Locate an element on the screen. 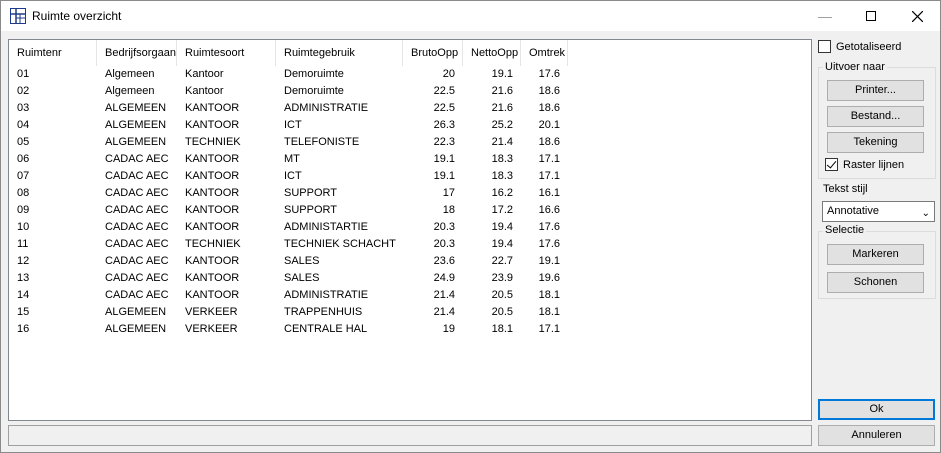 The width and height of the screenshot is (941, 453). cell-ruimtesoort: TECHNIEK is located at coordinates (213, 244).